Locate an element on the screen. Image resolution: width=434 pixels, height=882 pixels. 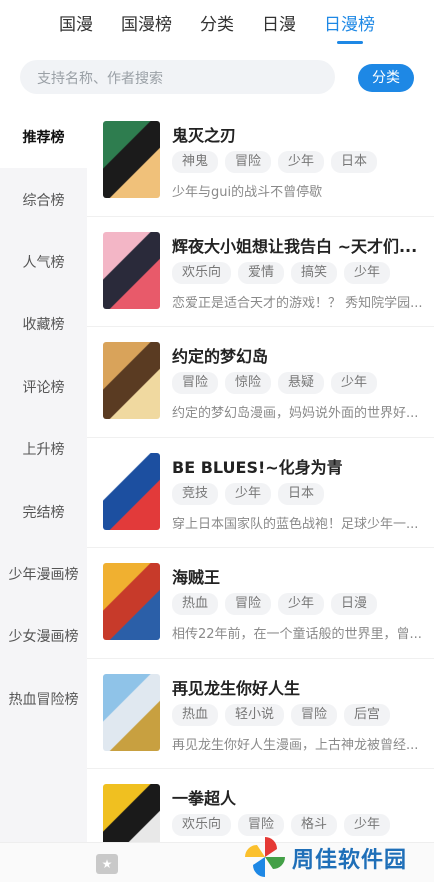
comic-tag: 神鬼 is located at coordinates (195, 162).